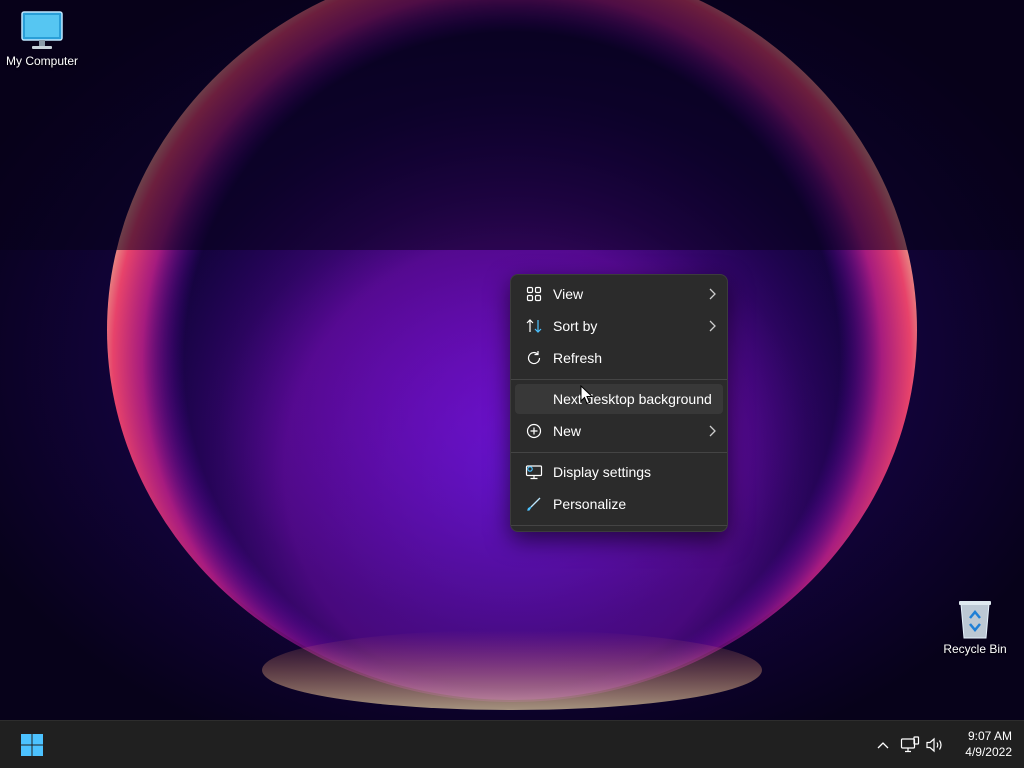 This screenshot has height=768, width=1024. What do you see at coordinates (619, 431) in the screenshot?
I see `menu-item-new: New` at bounding box center [619, 431].